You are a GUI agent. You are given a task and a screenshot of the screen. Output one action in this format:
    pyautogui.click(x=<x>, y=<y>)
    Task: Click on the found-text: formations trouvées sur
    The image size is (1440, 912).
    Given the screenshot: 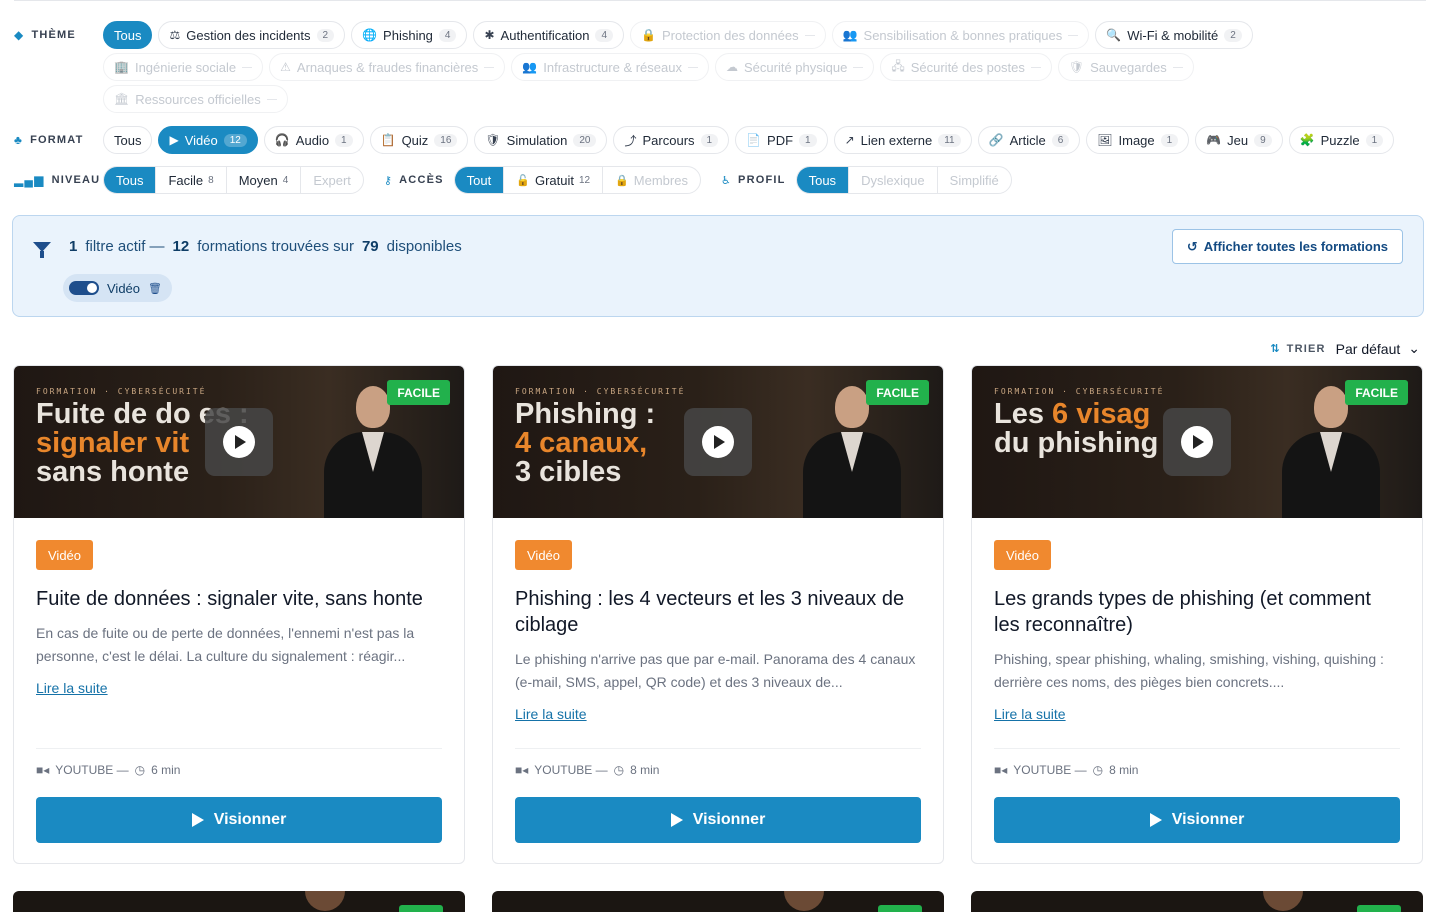 What is the action you would take?
    pyautogui.click(x=275, y=246)
    